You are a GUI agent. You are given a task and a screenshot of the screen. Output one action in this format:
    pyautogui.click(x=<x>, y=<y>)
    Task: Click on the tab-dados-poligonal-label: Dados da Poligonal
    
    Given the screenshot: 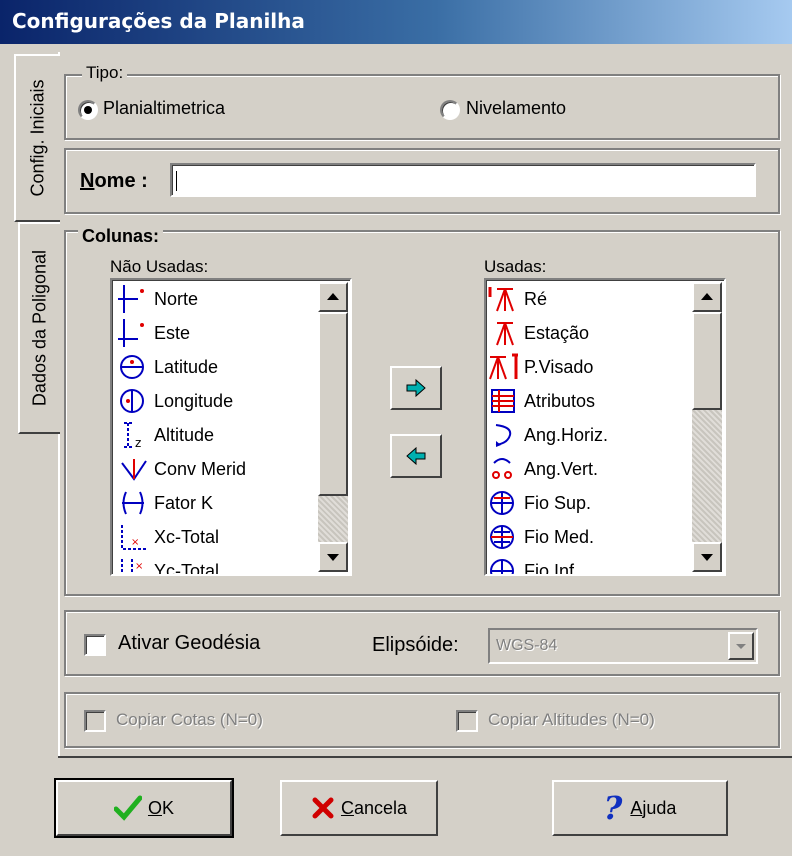 What is the action you would take?
    pyautogui.click(x=39, y=328)
    